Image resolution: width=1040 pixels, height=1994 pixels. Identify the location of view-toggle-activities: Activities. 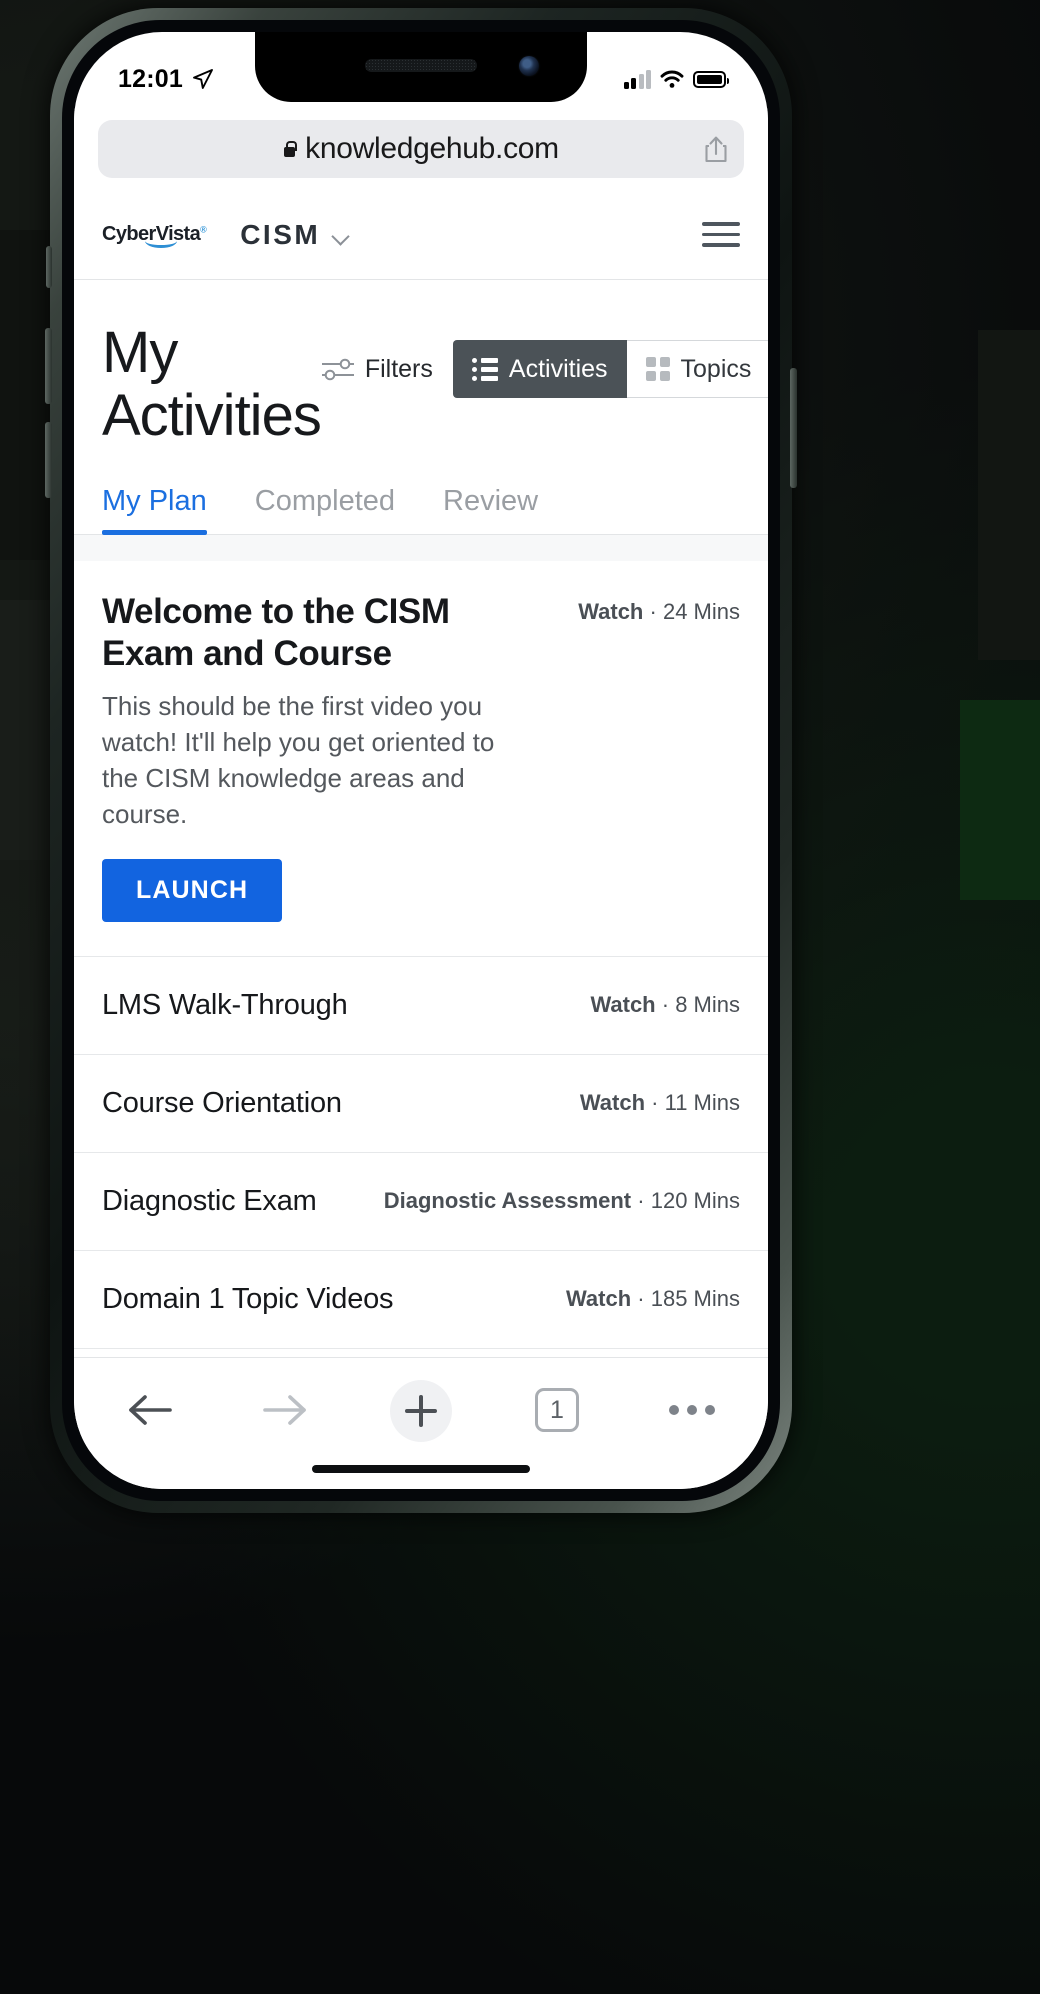
(539, 369).